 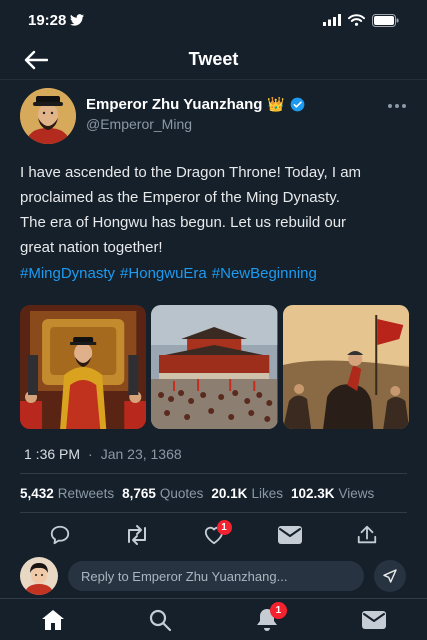 I want to click on send-arrow-icon, so click(x=390, y=576).